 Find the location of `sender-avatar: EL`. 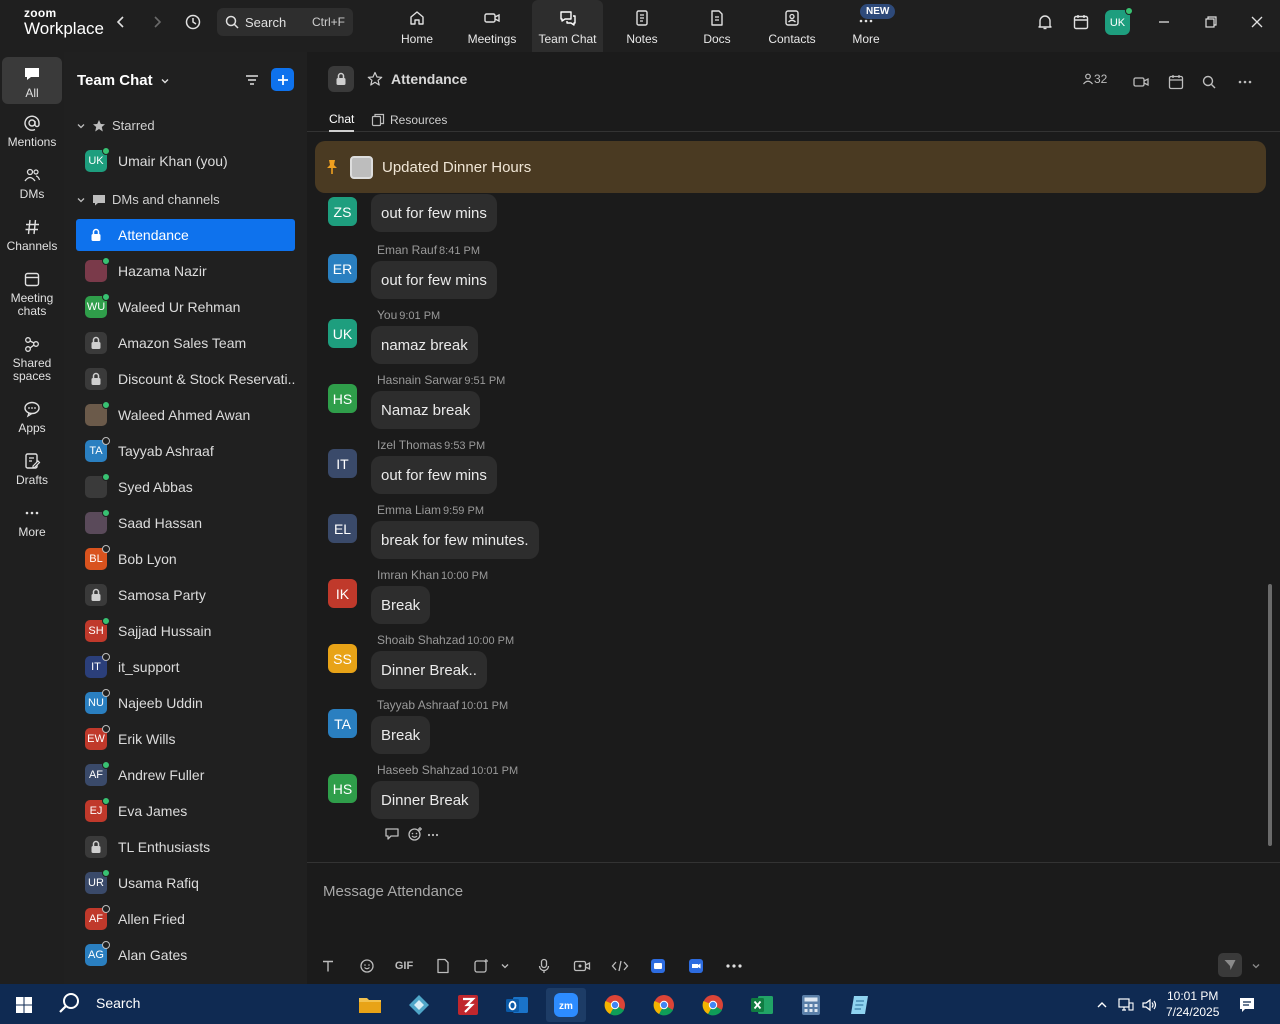

sender-avatar: EL is located at coordinates (342, 528).